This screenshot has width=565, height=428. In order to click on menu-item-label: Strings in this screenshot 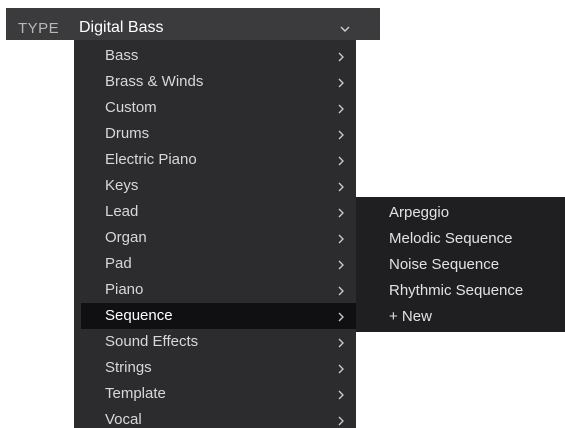, I will do `click(128, 367)`.